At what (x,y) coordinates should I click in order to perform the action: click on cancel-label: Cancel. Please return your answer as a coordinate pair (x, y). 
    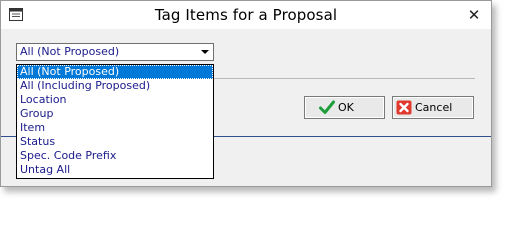
    Looking at the image, I should click on (434, 107).